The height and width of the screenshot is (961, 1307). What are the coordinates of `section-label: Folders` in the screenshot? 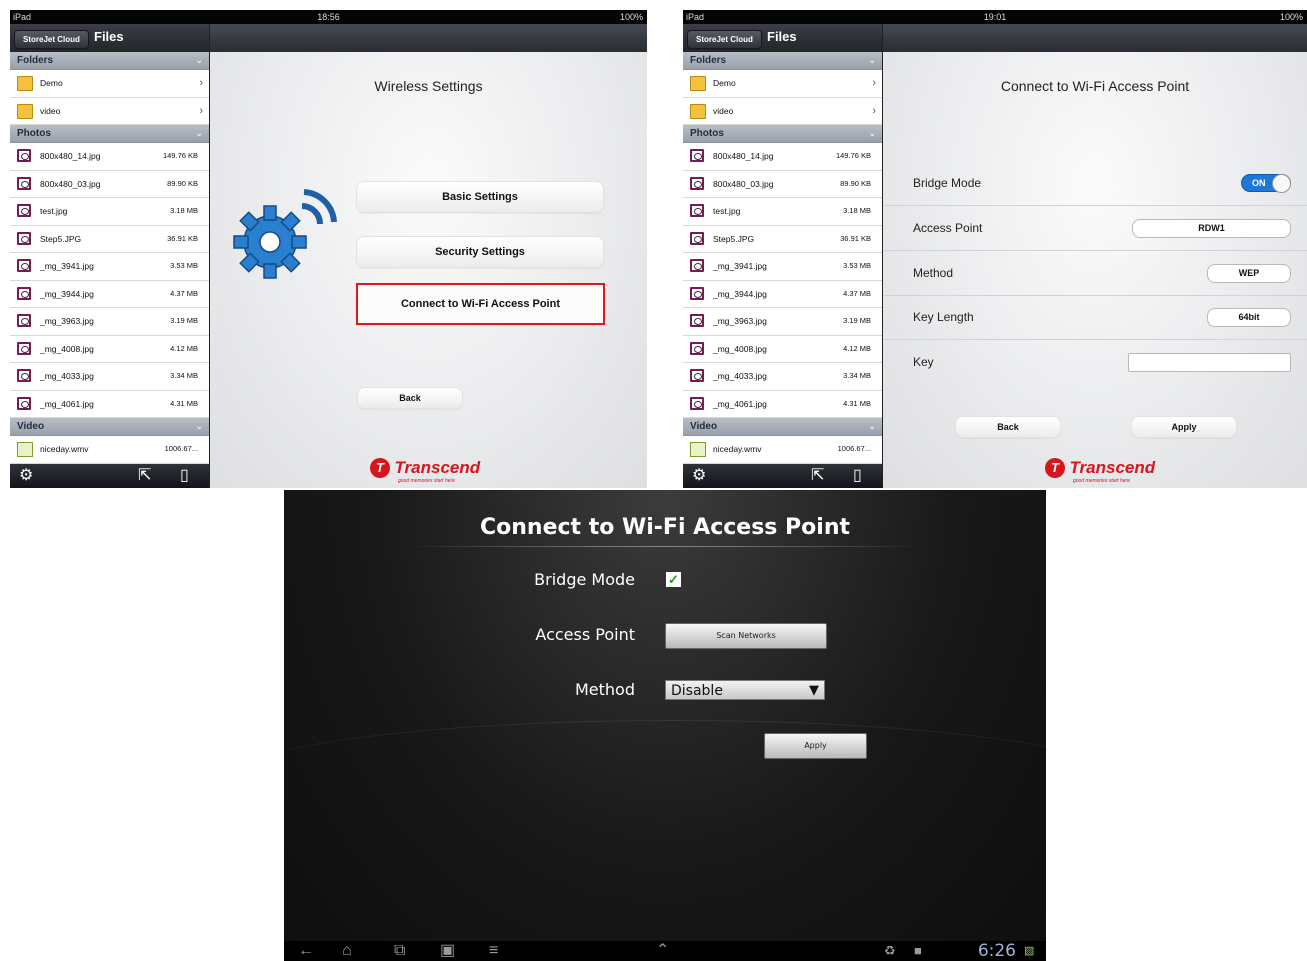 It's located at (708, 60).